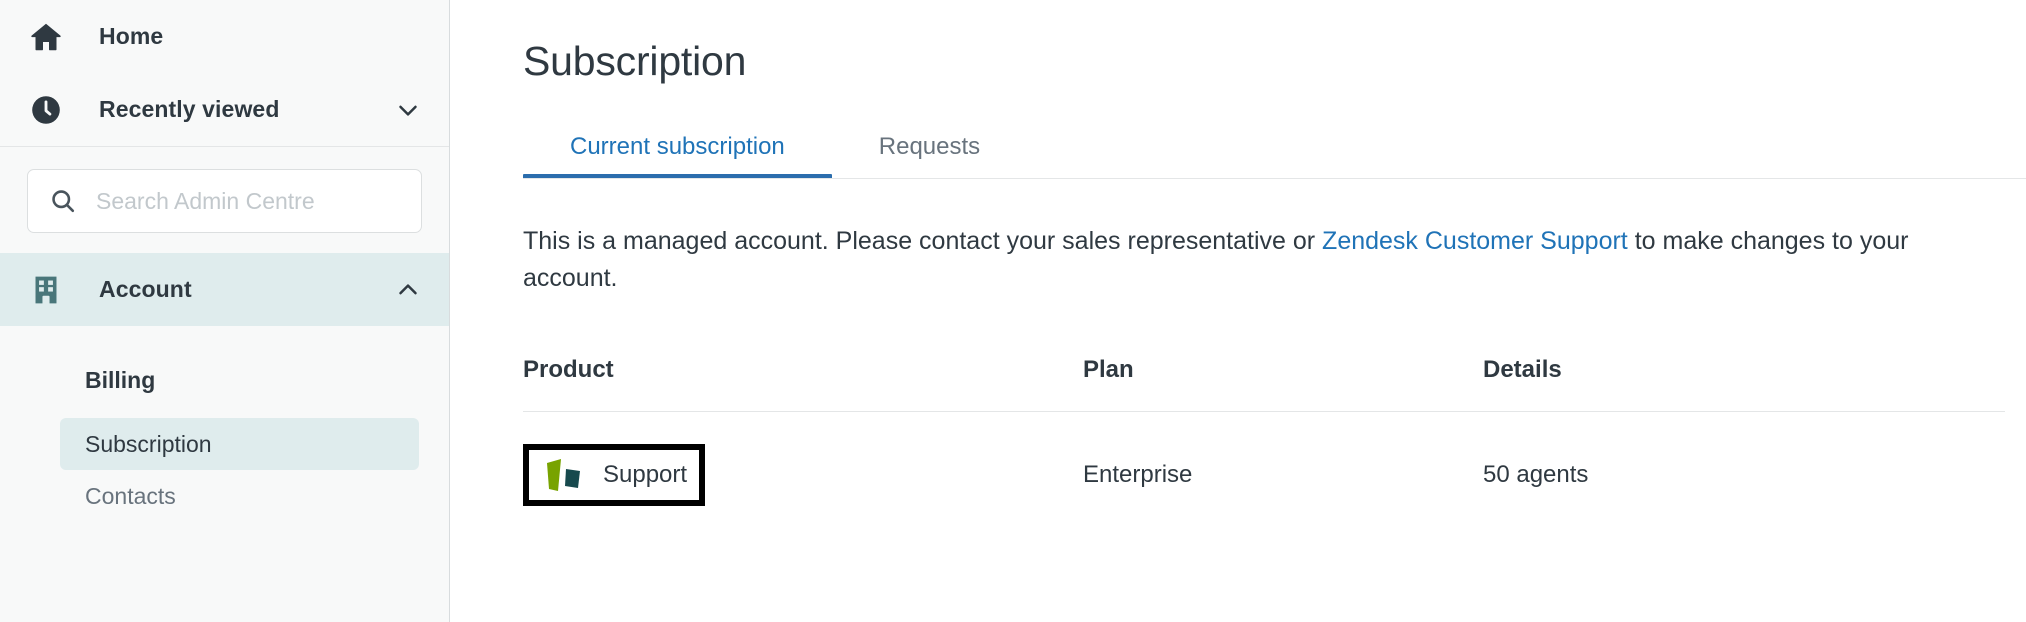 The image size is (2026, 622). I want to click on product-name-label: Support, so click(645, 474).